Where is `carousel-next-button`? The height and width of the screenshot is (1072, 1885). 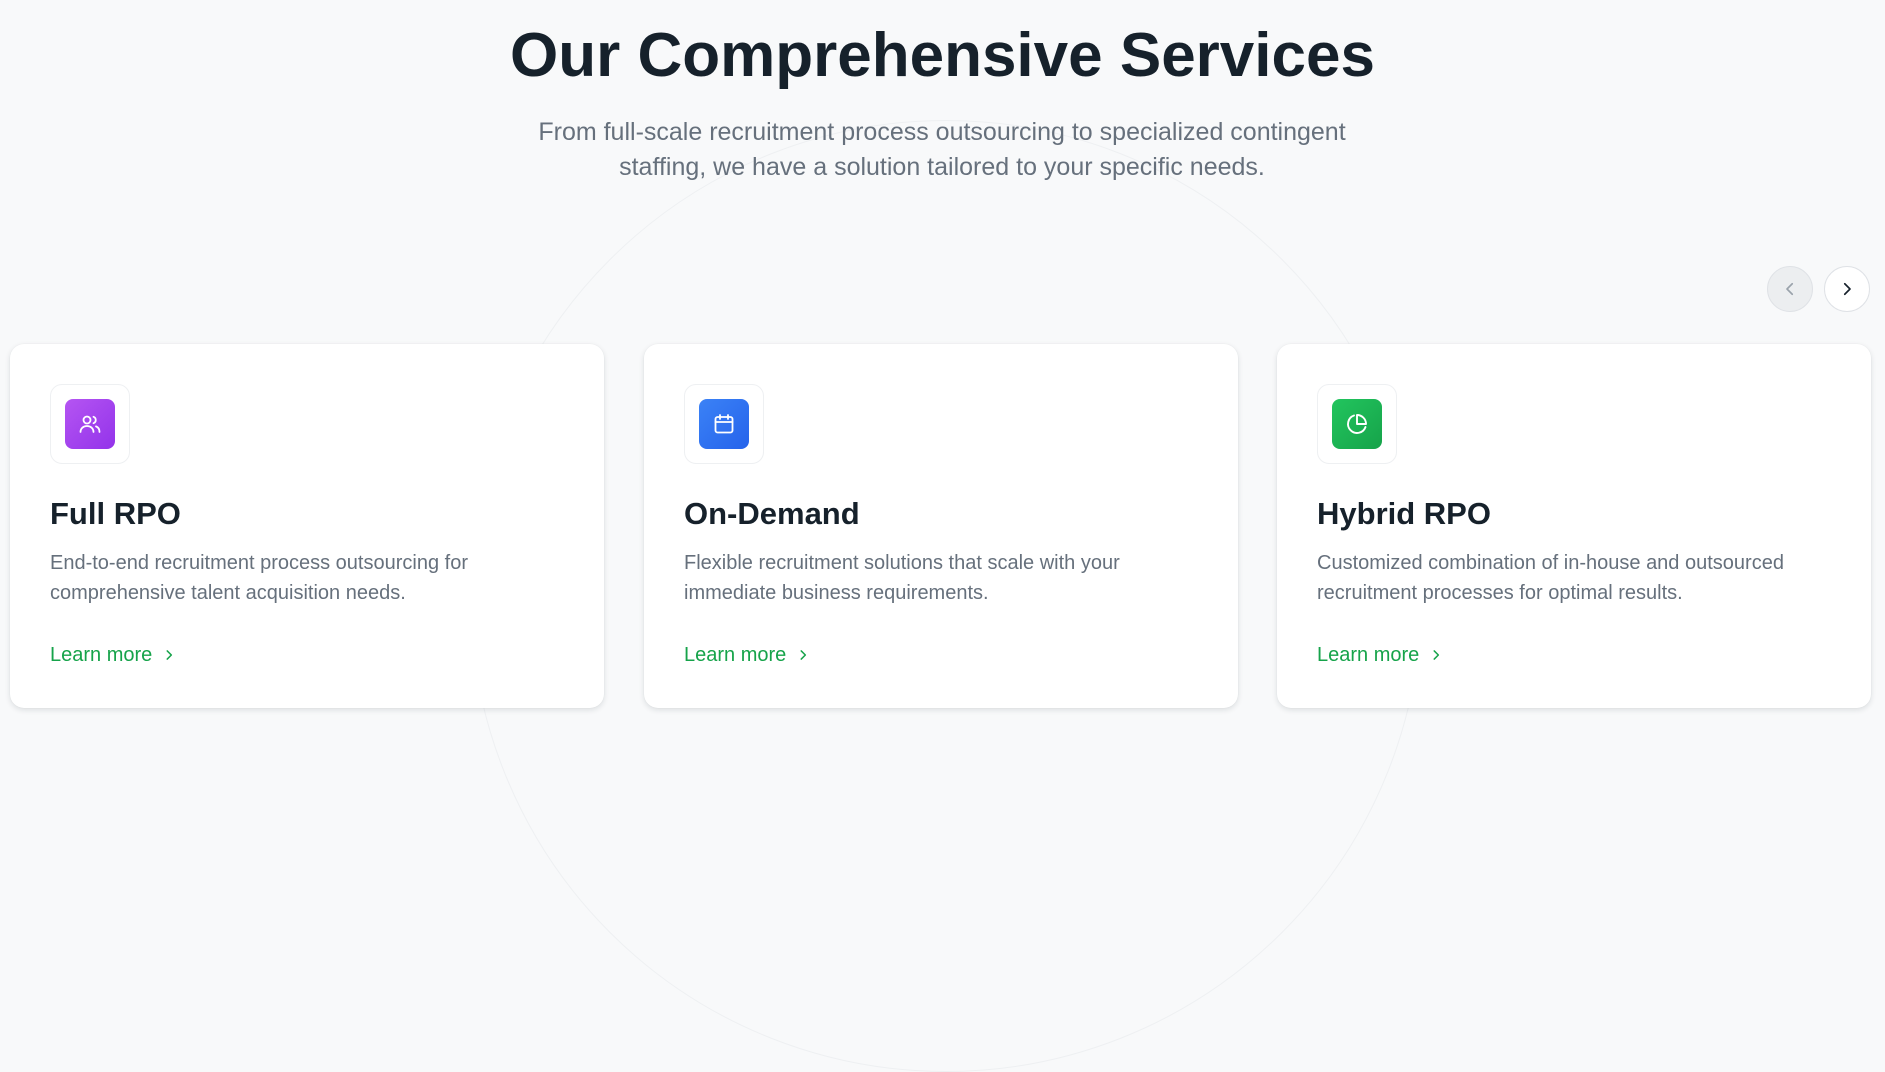
carousel-next-button is located at coordinates (1847, 289).